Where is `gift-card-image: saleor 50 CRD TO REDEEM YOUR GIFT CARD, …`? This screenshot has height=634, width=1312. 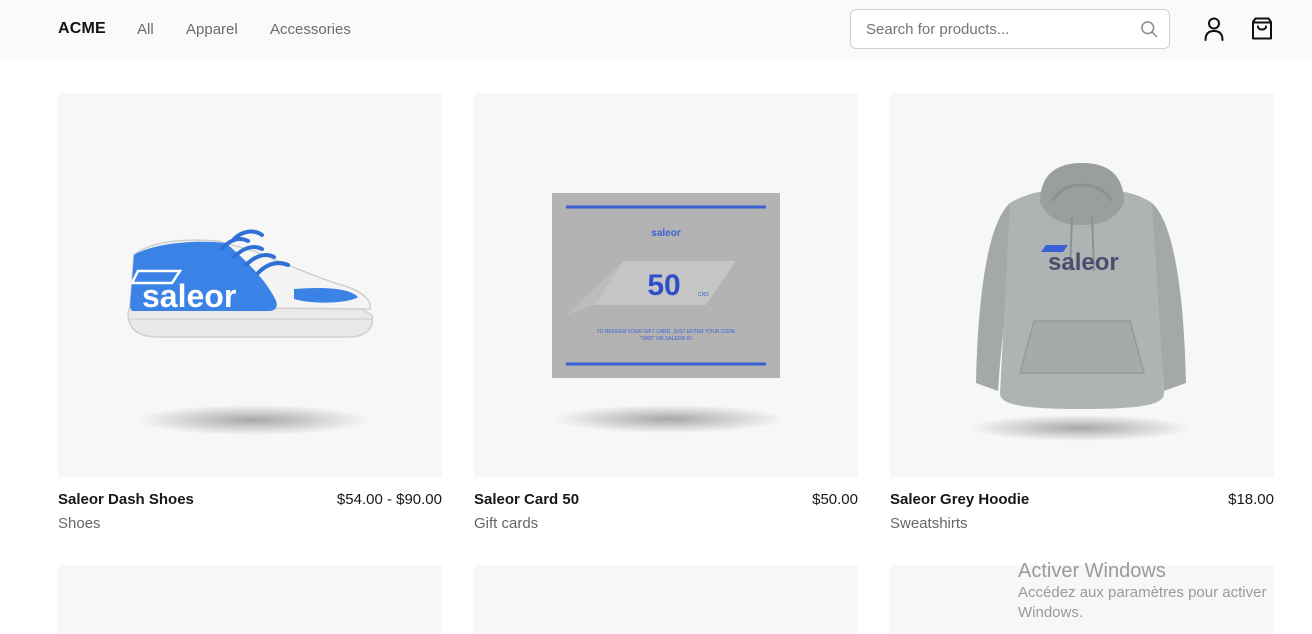
gift-card-image: saleor 50 CRD TO REDEEM YOUR GIFT CARD, … is located at coordinates (666, 285).